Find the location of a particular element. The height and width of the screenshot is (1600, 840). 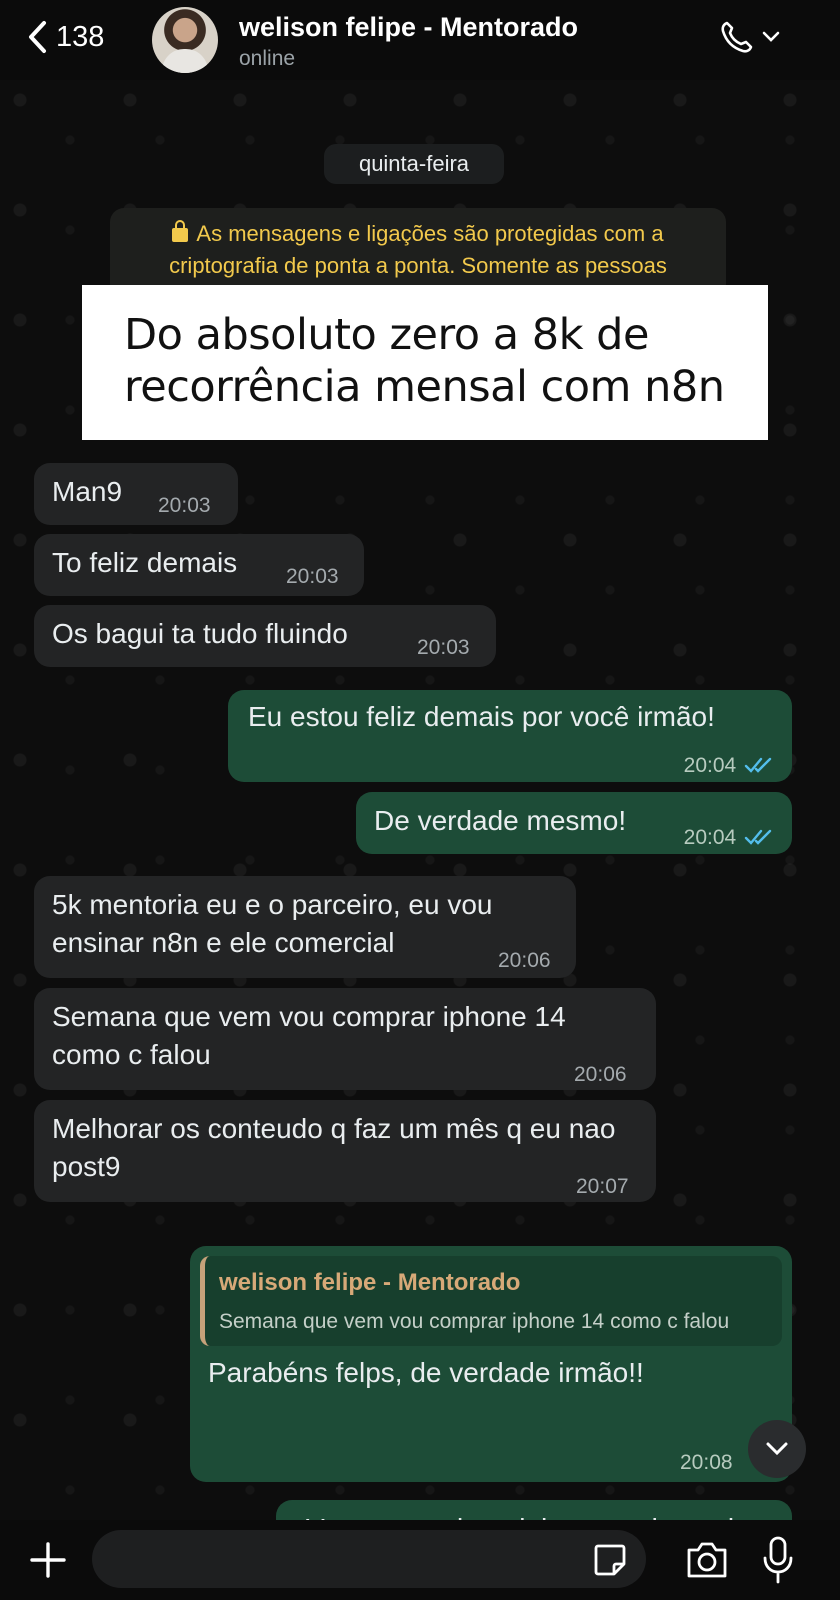

message-text: Vou te mandar minha agenda aqui is located at coordinates (534, 1515).